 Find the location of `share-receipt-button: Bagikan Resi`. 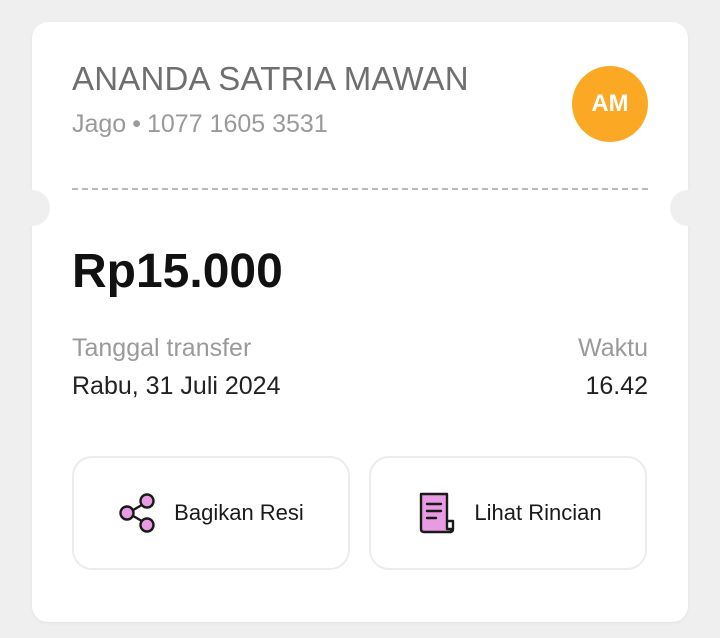

share-receipt-button: Bagikan Resi is located at coordinates (211, 513).